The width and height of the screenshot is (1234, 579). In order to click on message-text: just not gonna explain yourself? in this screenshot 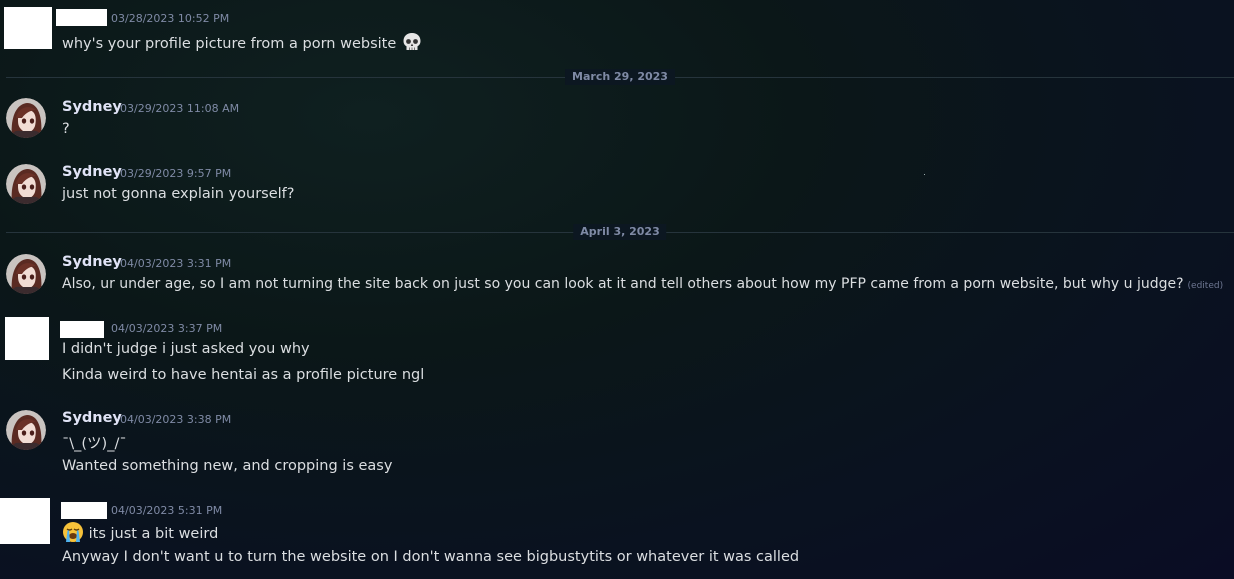, I will do `click(178, 194)`.